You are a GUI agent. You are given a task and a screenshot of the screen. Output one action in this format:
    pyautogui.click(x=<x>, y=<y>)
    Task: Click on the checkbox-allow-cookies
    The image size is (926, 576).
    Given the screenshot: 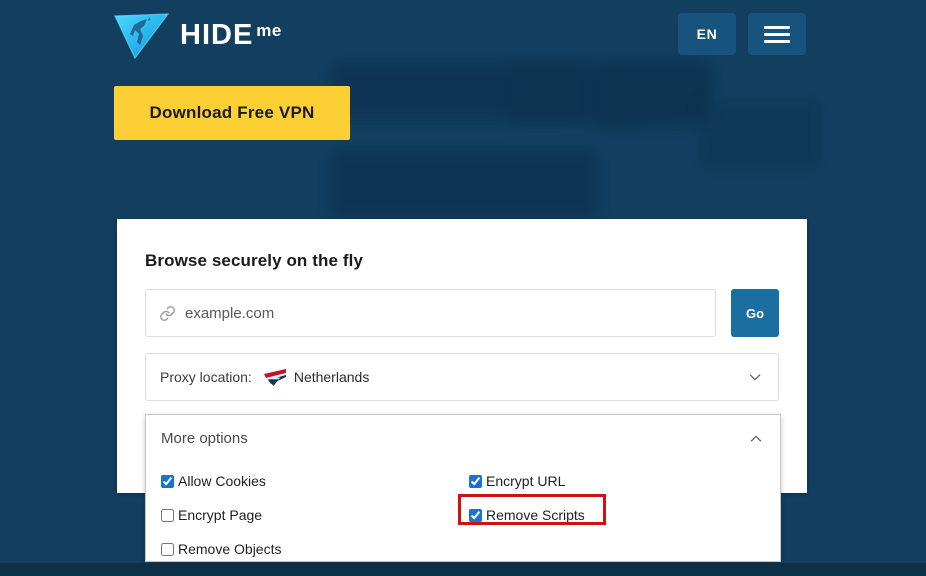 What is the action you would take?
    pyautogui.click(x=167, y=481)
    